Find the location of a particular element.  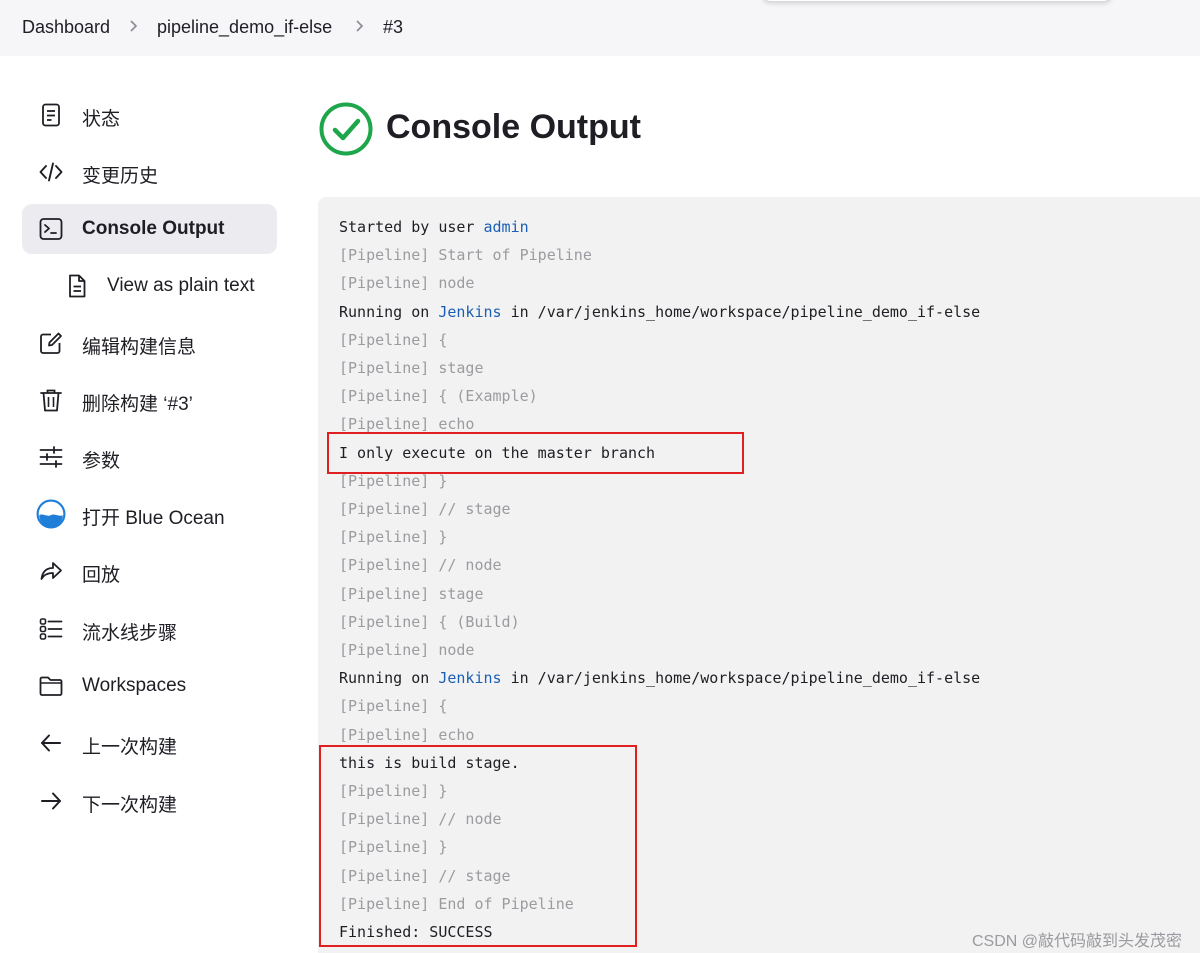

sidebar-item-edit-build-info: 编辑构建信息 is located at coordinates (149, 343).